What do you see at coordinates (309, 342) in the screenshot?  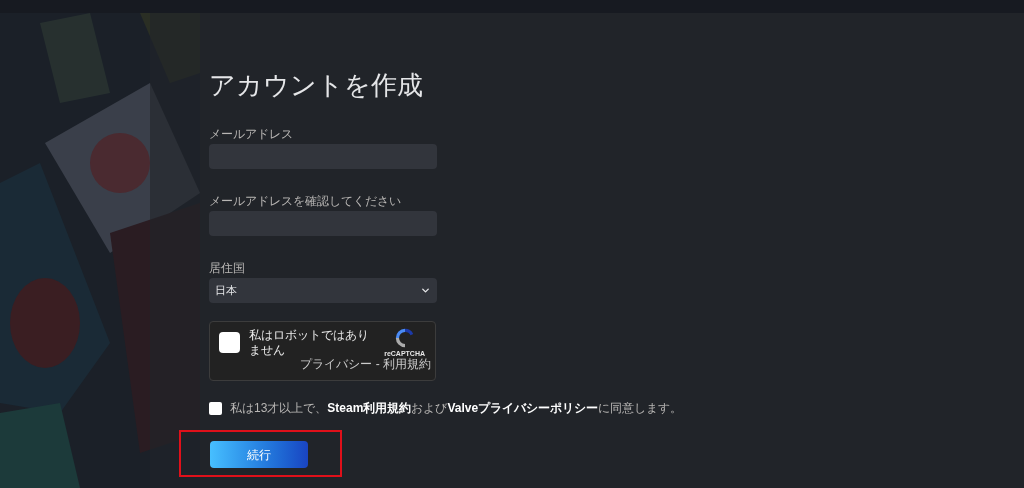 I see `captcha-label: 私はロボットではありません` at bounding box center [309, 342].